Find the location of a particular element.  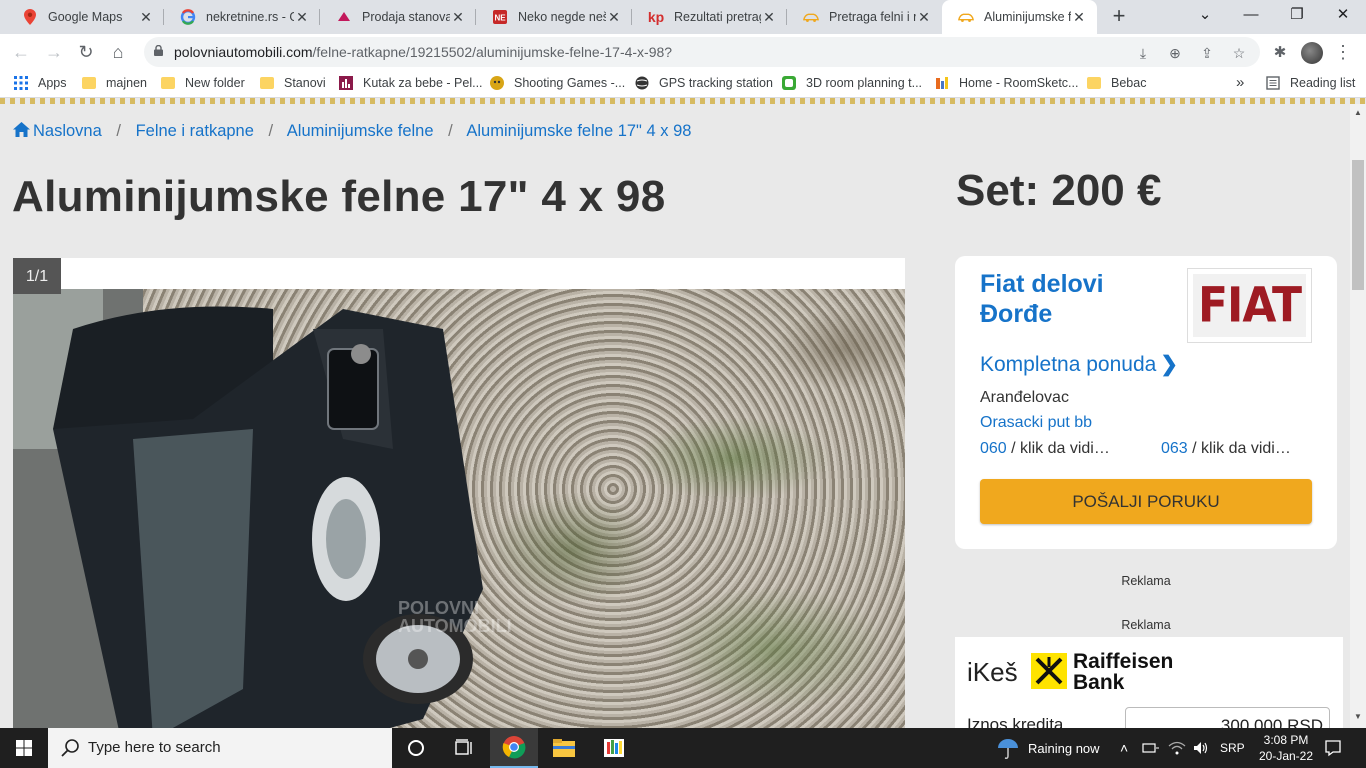

install-icon: ⤓ is located at coordinates (1143, 53).